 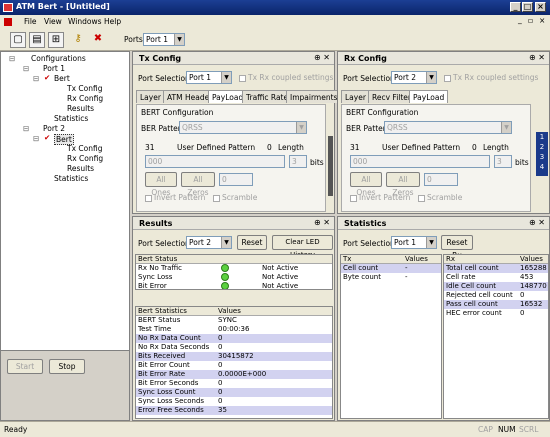 I want to click on stats-port-select: Port 1 ▼, so click(x=414, y=242).